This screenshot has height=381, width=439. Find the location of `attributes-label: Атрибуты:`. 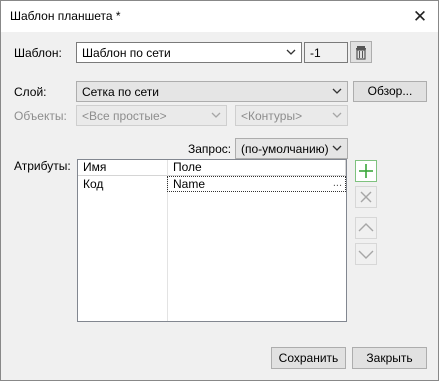

attributes-label: Атрибуты: is located at coordinates (42, 166).